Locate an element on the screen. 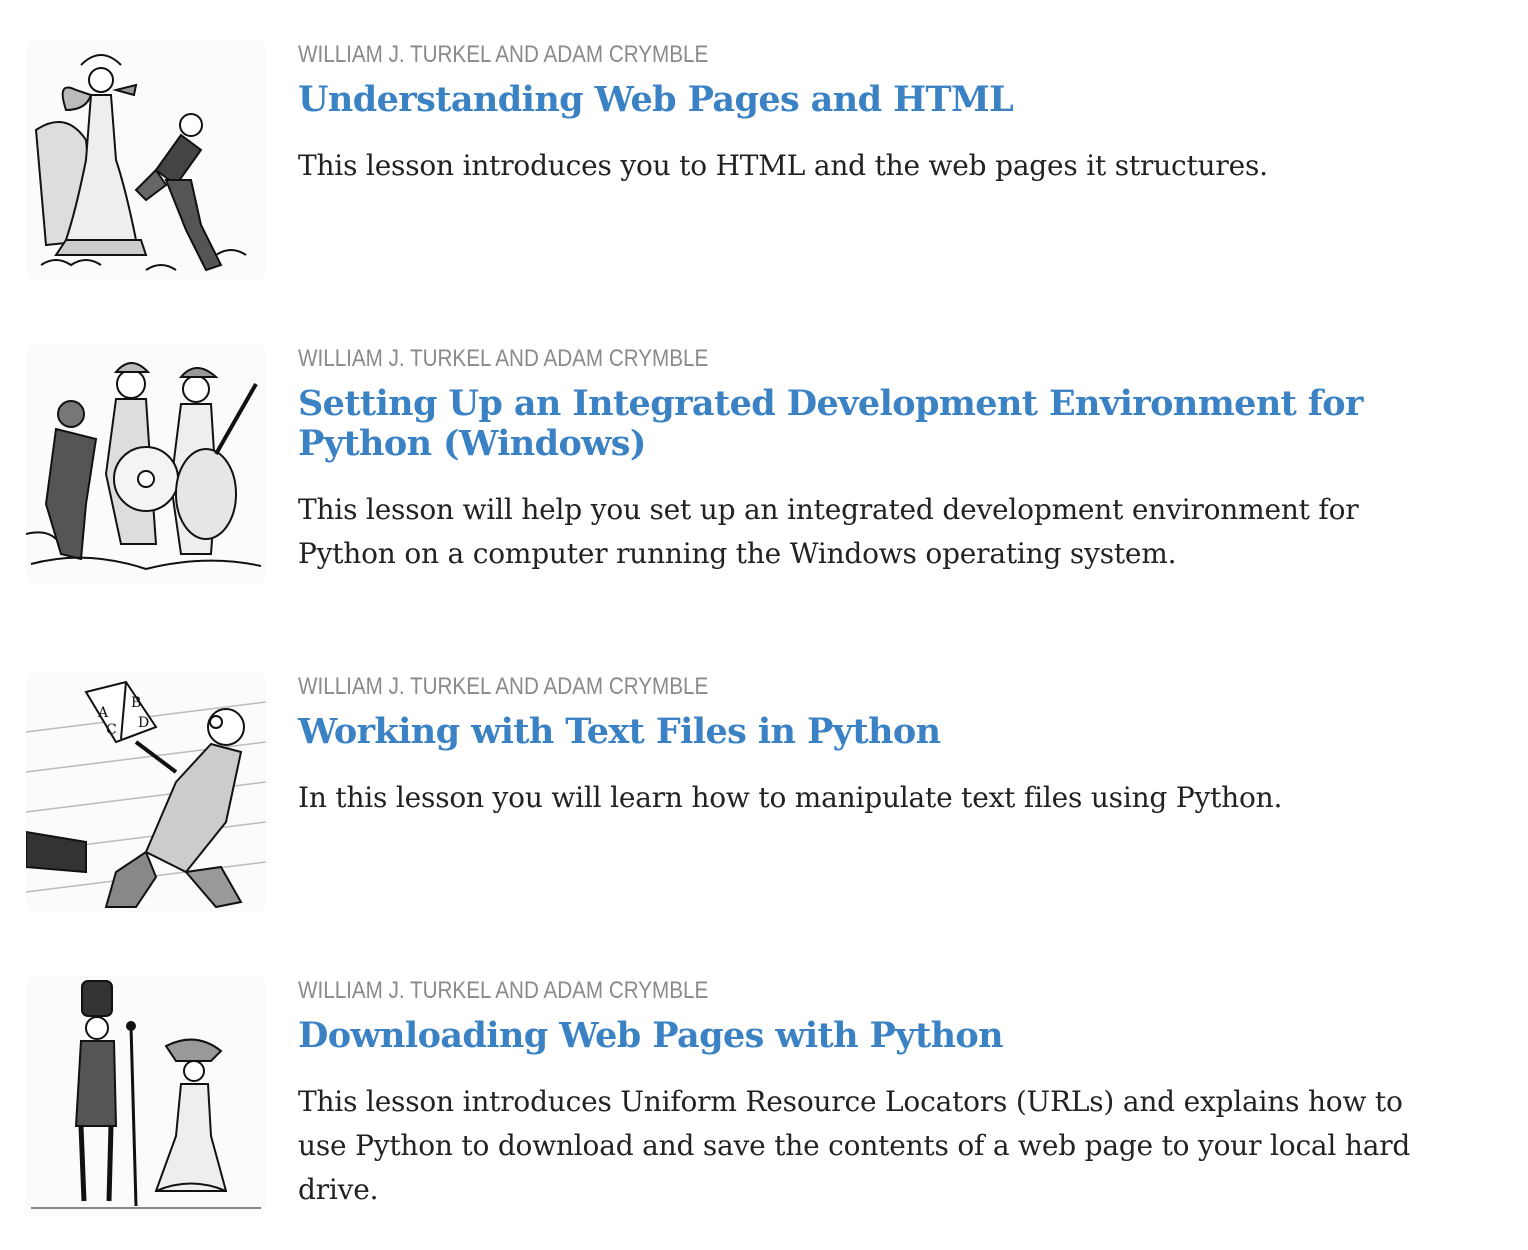  engraving-street-musicians-icon is located at coordinates (144, 466).